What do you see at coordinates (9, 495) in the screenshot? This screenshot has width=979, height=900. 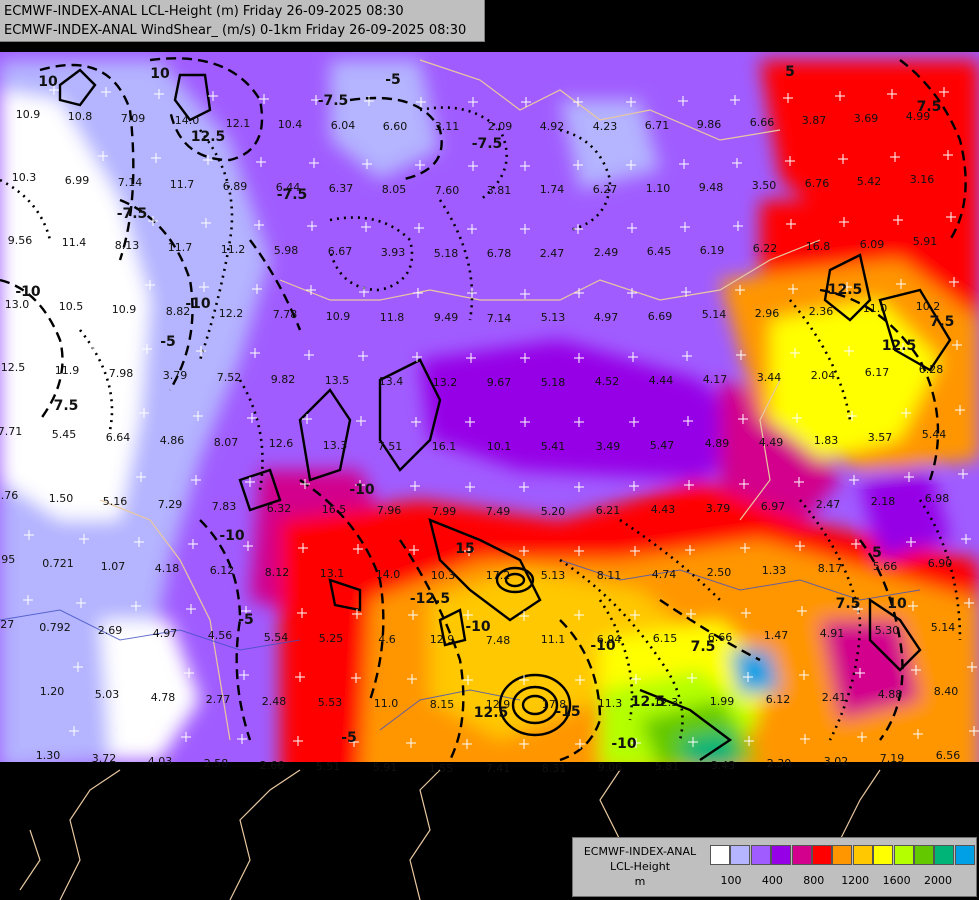 I see `station-value: 1.76` at bounding box center [9, 495].